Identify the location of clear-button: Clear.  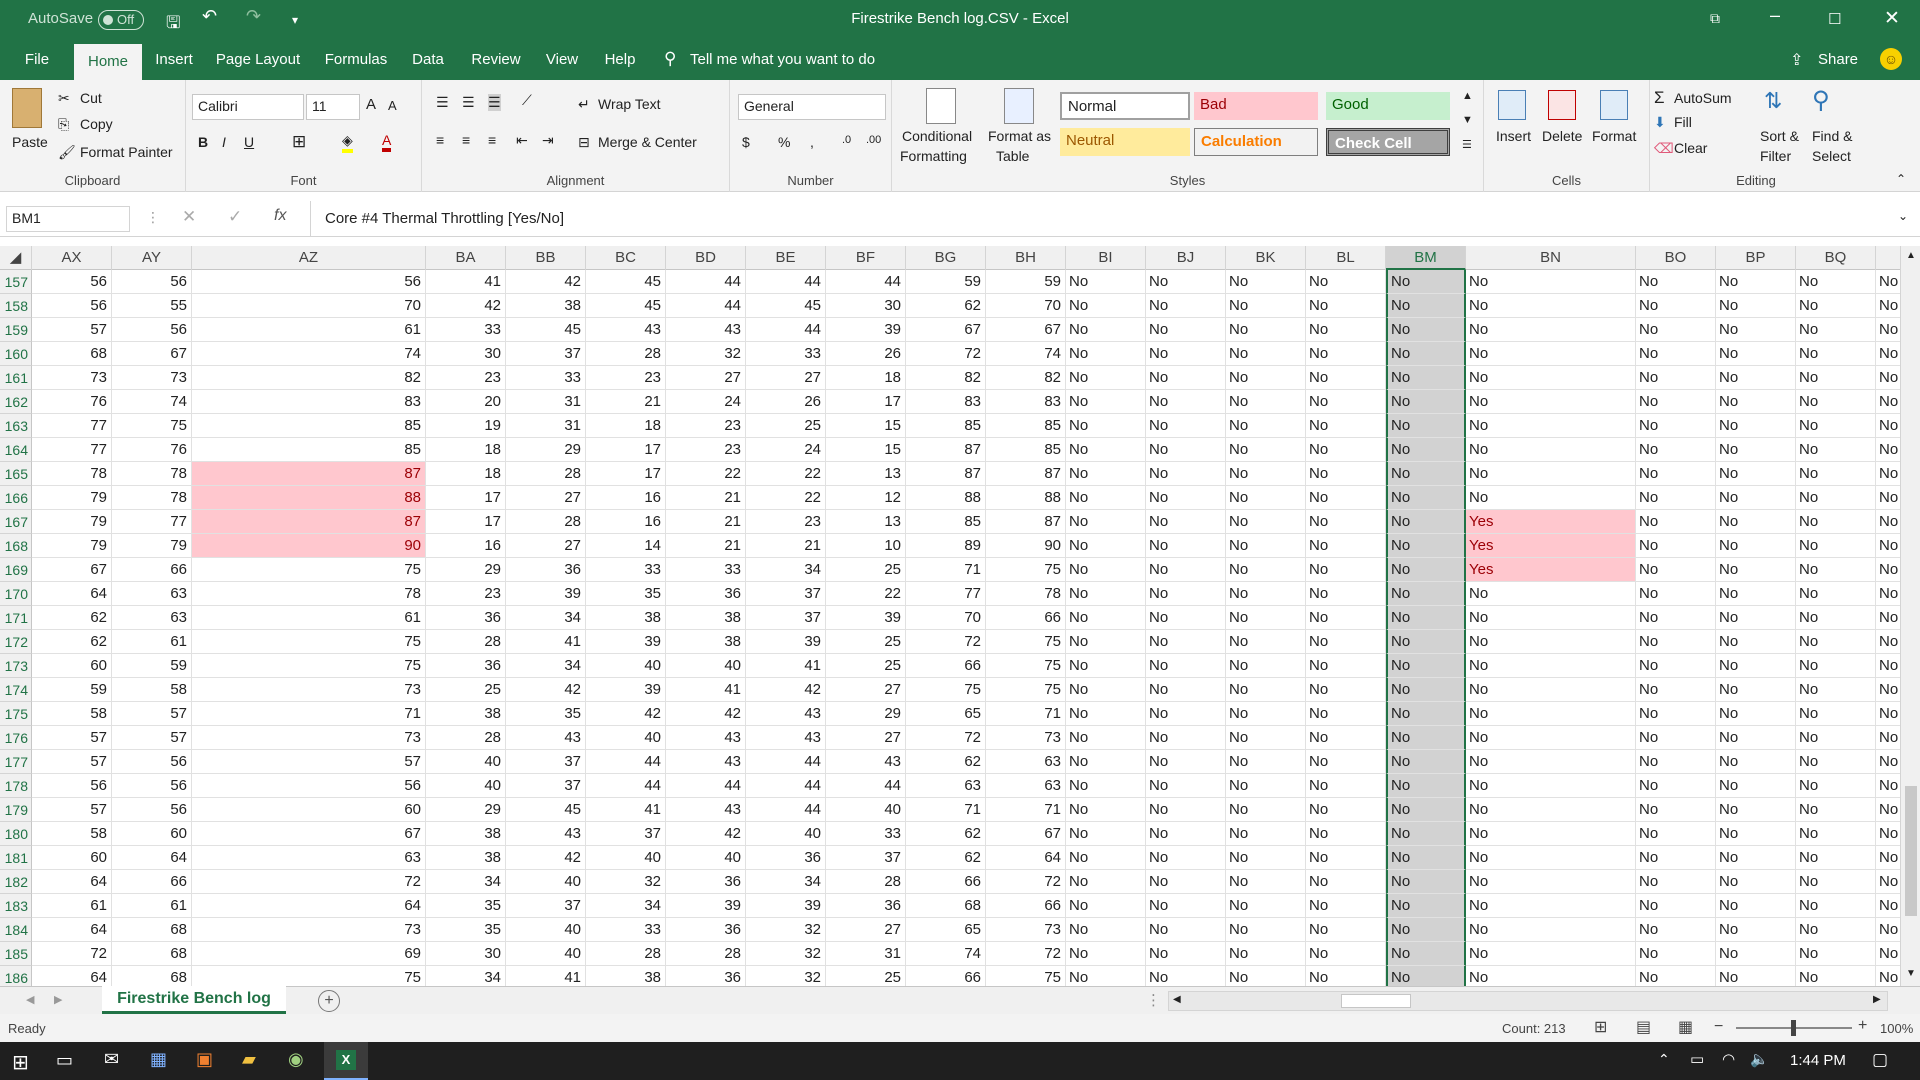
(1690, 148).